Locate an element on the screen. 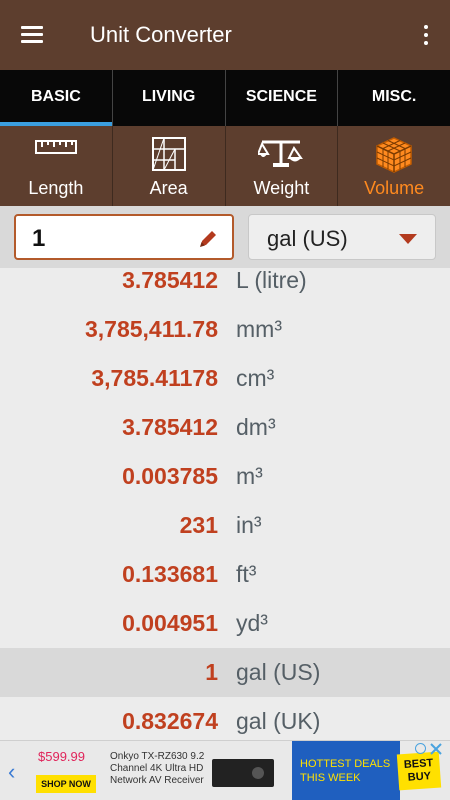 This screenshot has height=800, width=450. input-value: 1 is located at coordinates (39, 238).